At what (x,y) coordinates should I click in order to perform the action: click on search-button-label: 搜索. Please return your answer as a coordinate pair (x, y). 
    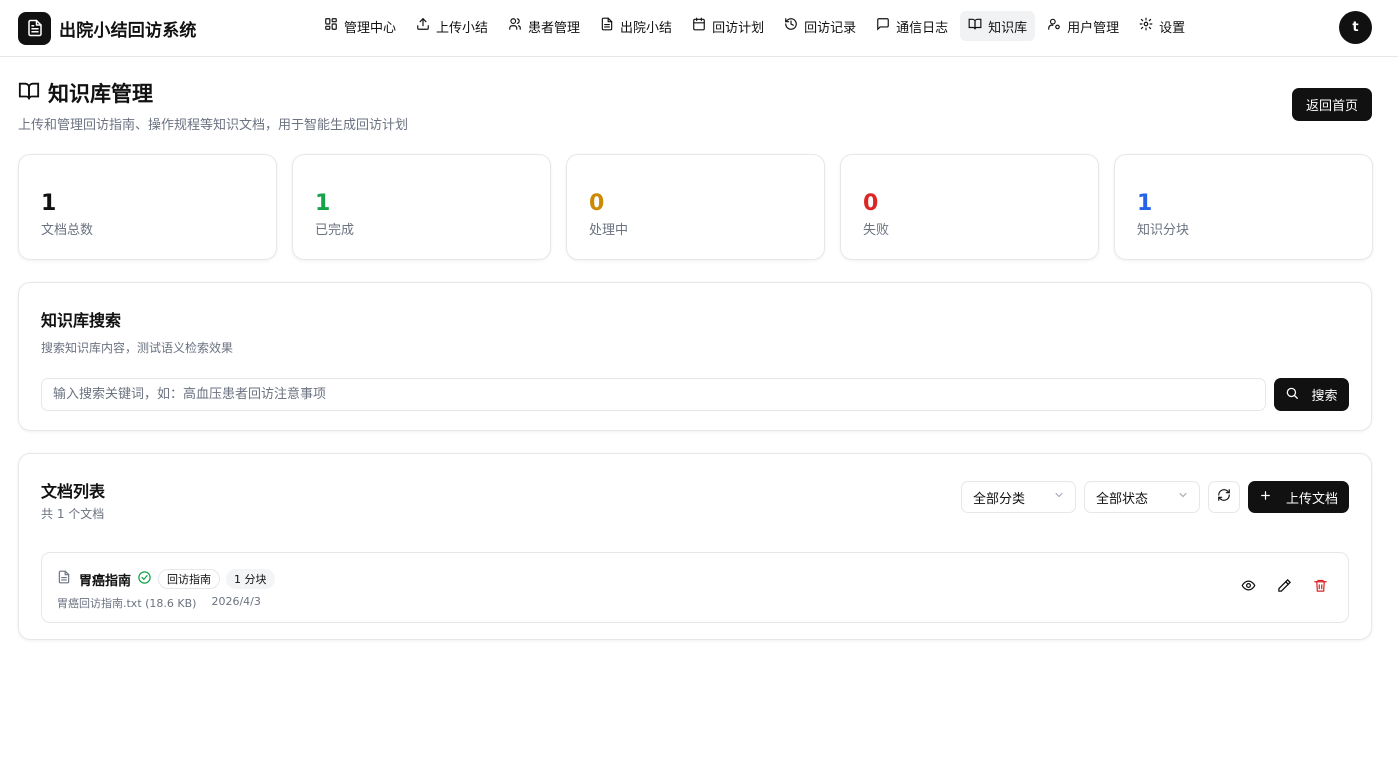
    Looking at the image, I should click on (1324, 396).